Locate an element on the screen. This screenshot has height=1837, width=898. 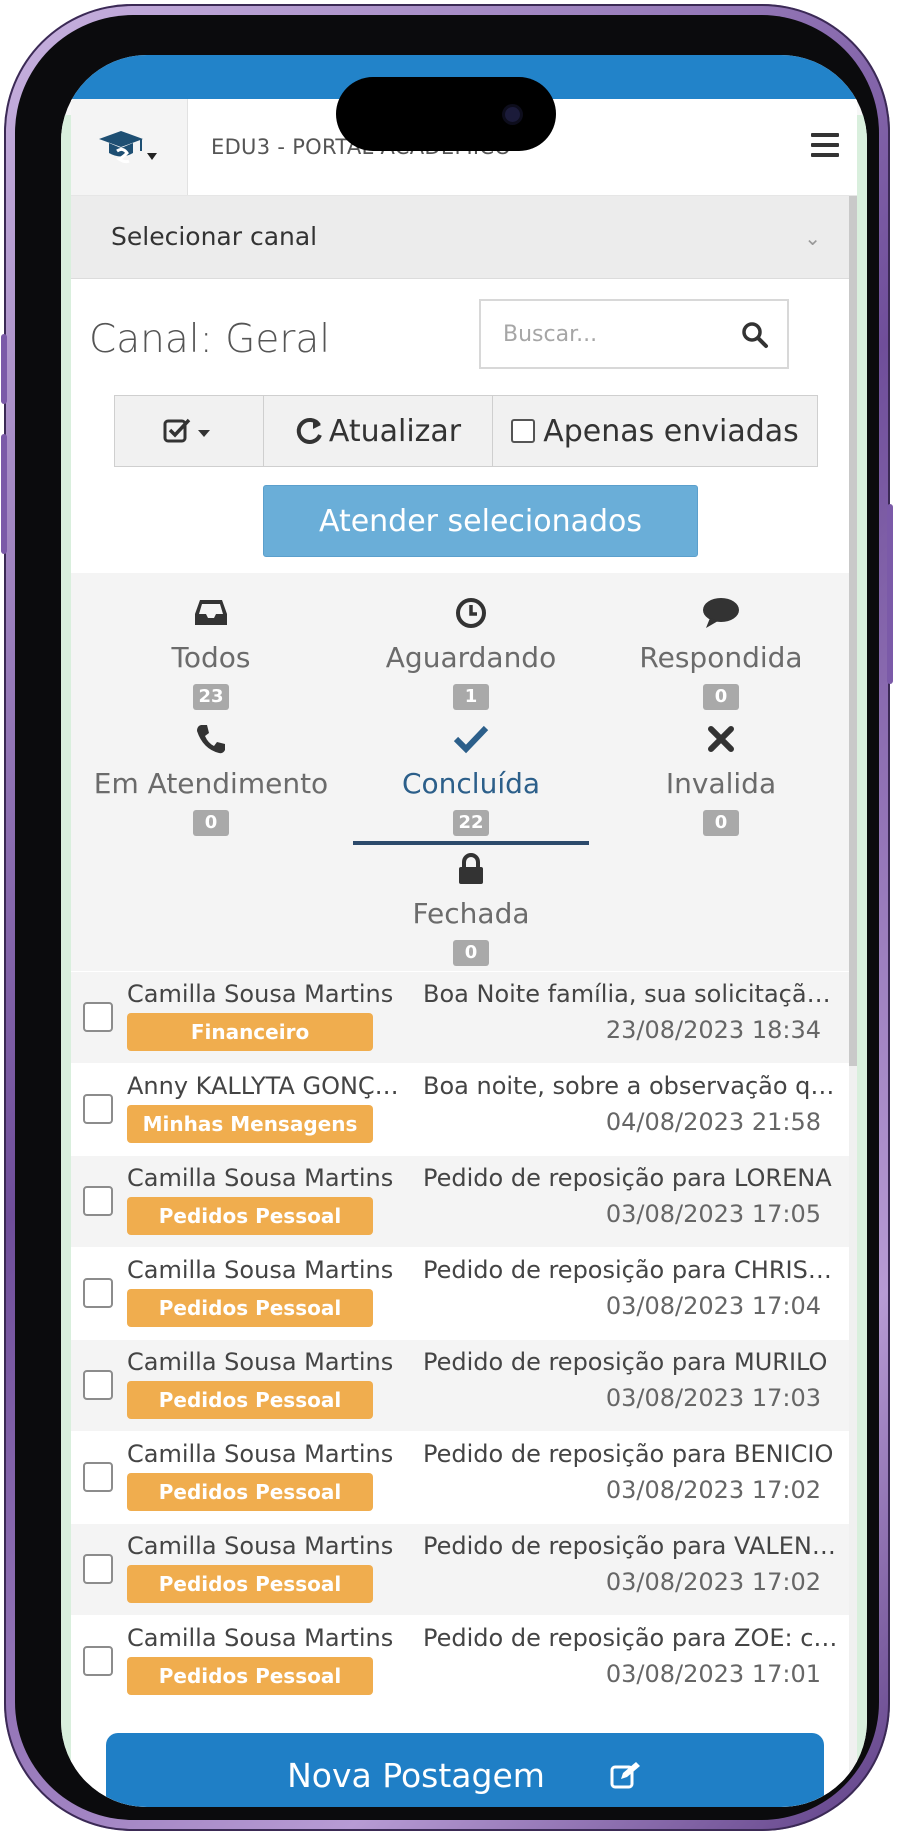
count-badge: 22 is located at coordinates (471, 823).